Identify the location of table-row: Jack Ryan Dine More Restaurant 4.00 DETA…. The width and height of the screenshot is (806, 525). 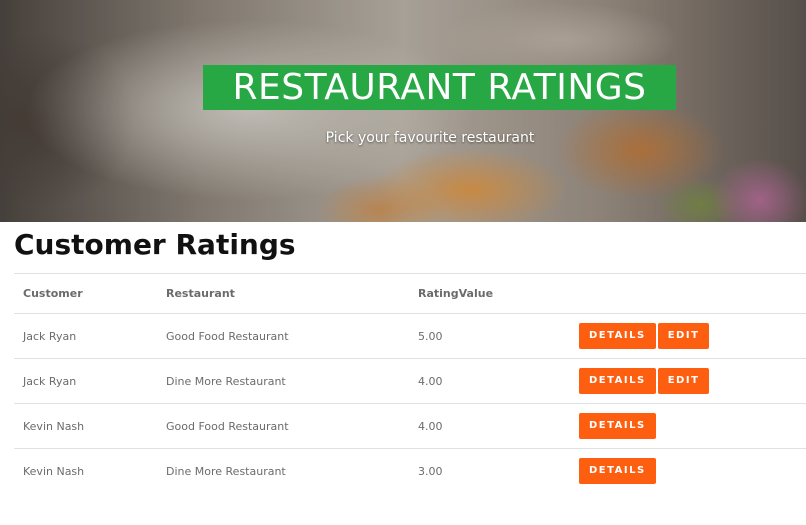
(410, 381).